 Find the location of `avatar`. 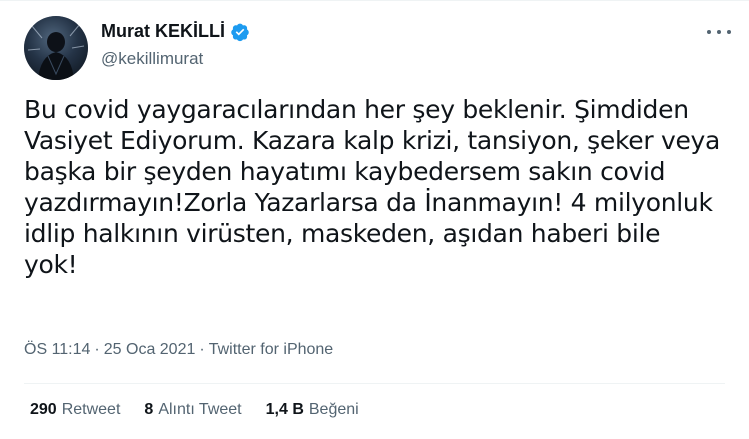

avatar is located at coordinates (56, 48).